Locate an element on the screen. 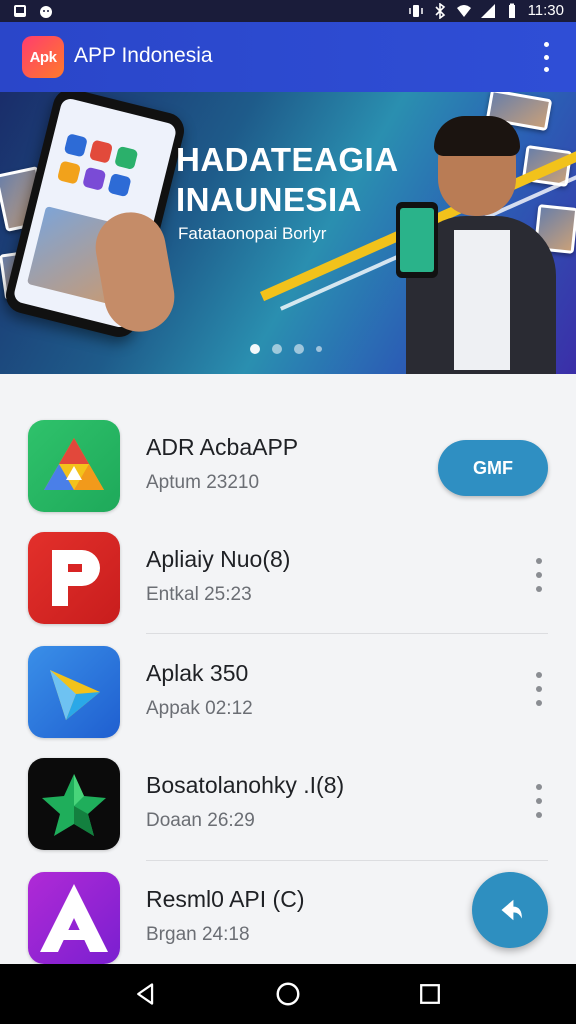 The image size is (576, 1024). list-item: Aplak 350 Appak 02:12 is located at coordinates (288, 702).